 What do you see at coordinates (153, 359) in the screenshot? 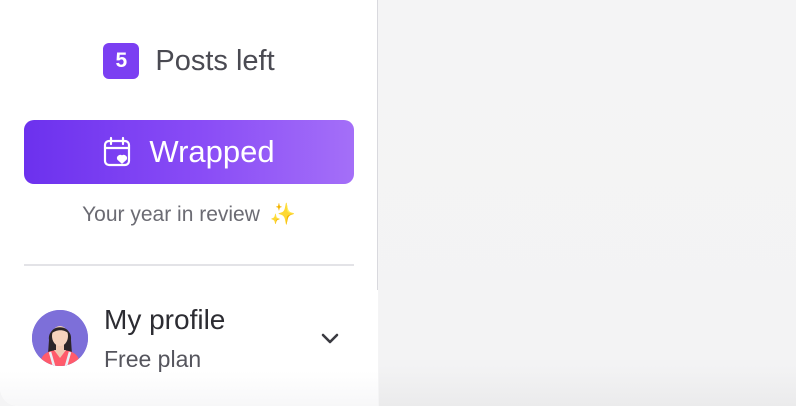
I see `profile-plan: Free plan` at bounding box center [153, 359].